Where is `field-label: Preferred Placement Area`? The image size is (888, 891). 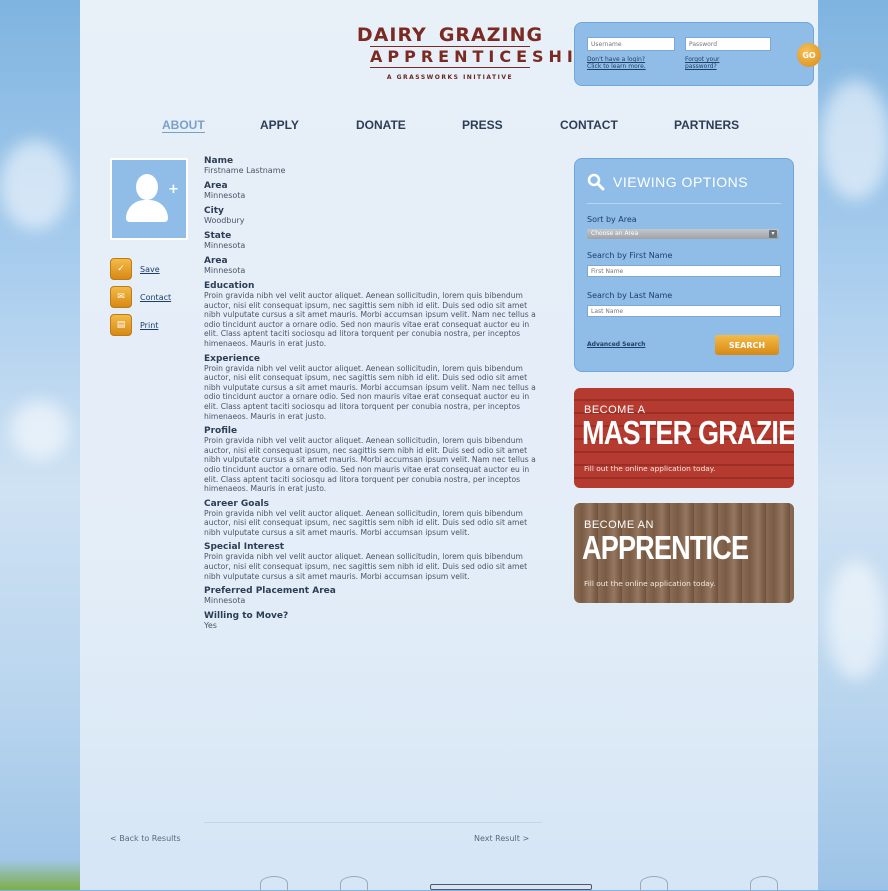 field-label: Preferred Placement Area is located at coordinates (270, 591).